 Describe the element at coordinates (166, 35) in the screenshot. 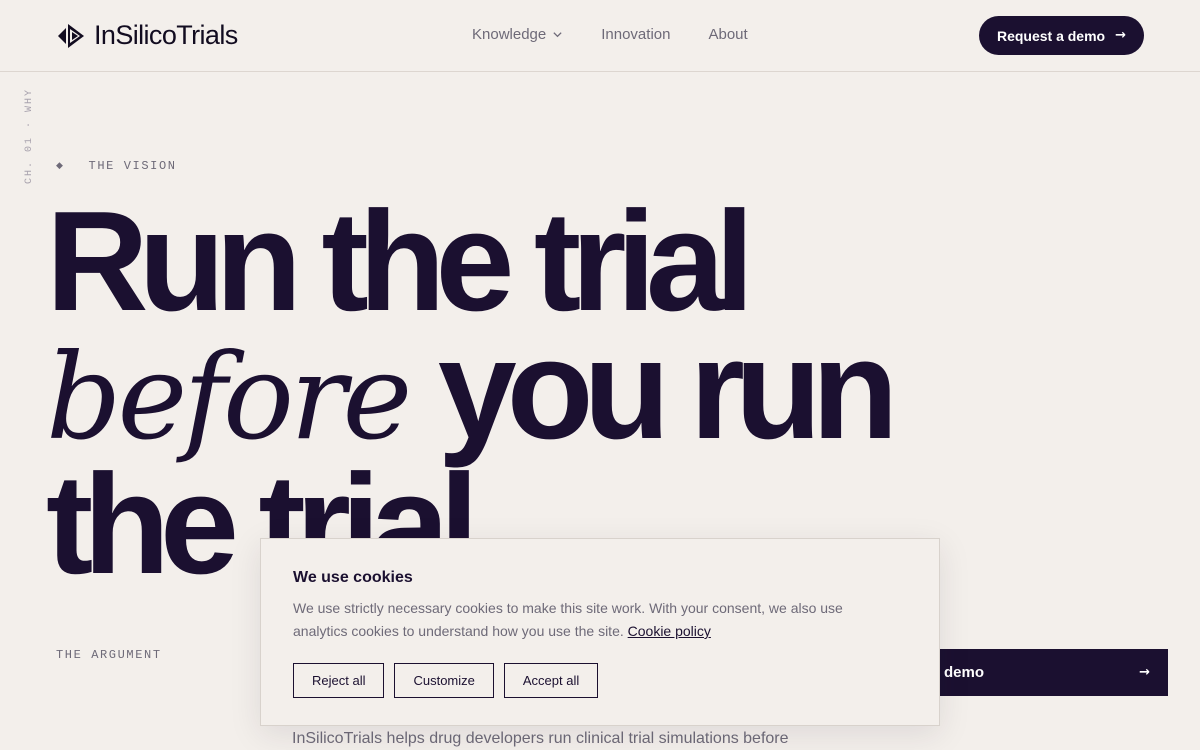

I see `brand-name: InSilicoTrials` at that location.